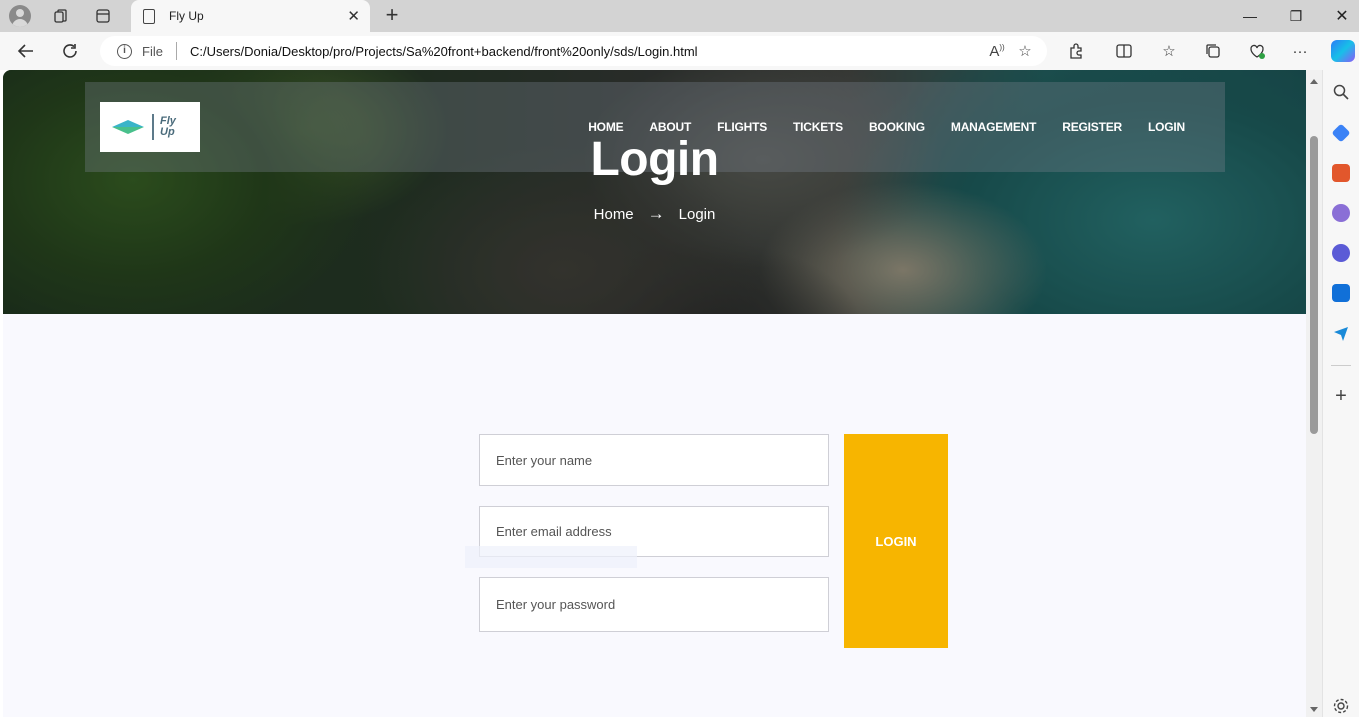  Describe the element at coordinates (176, 51) in the screenshot. I see `divider` at that location.